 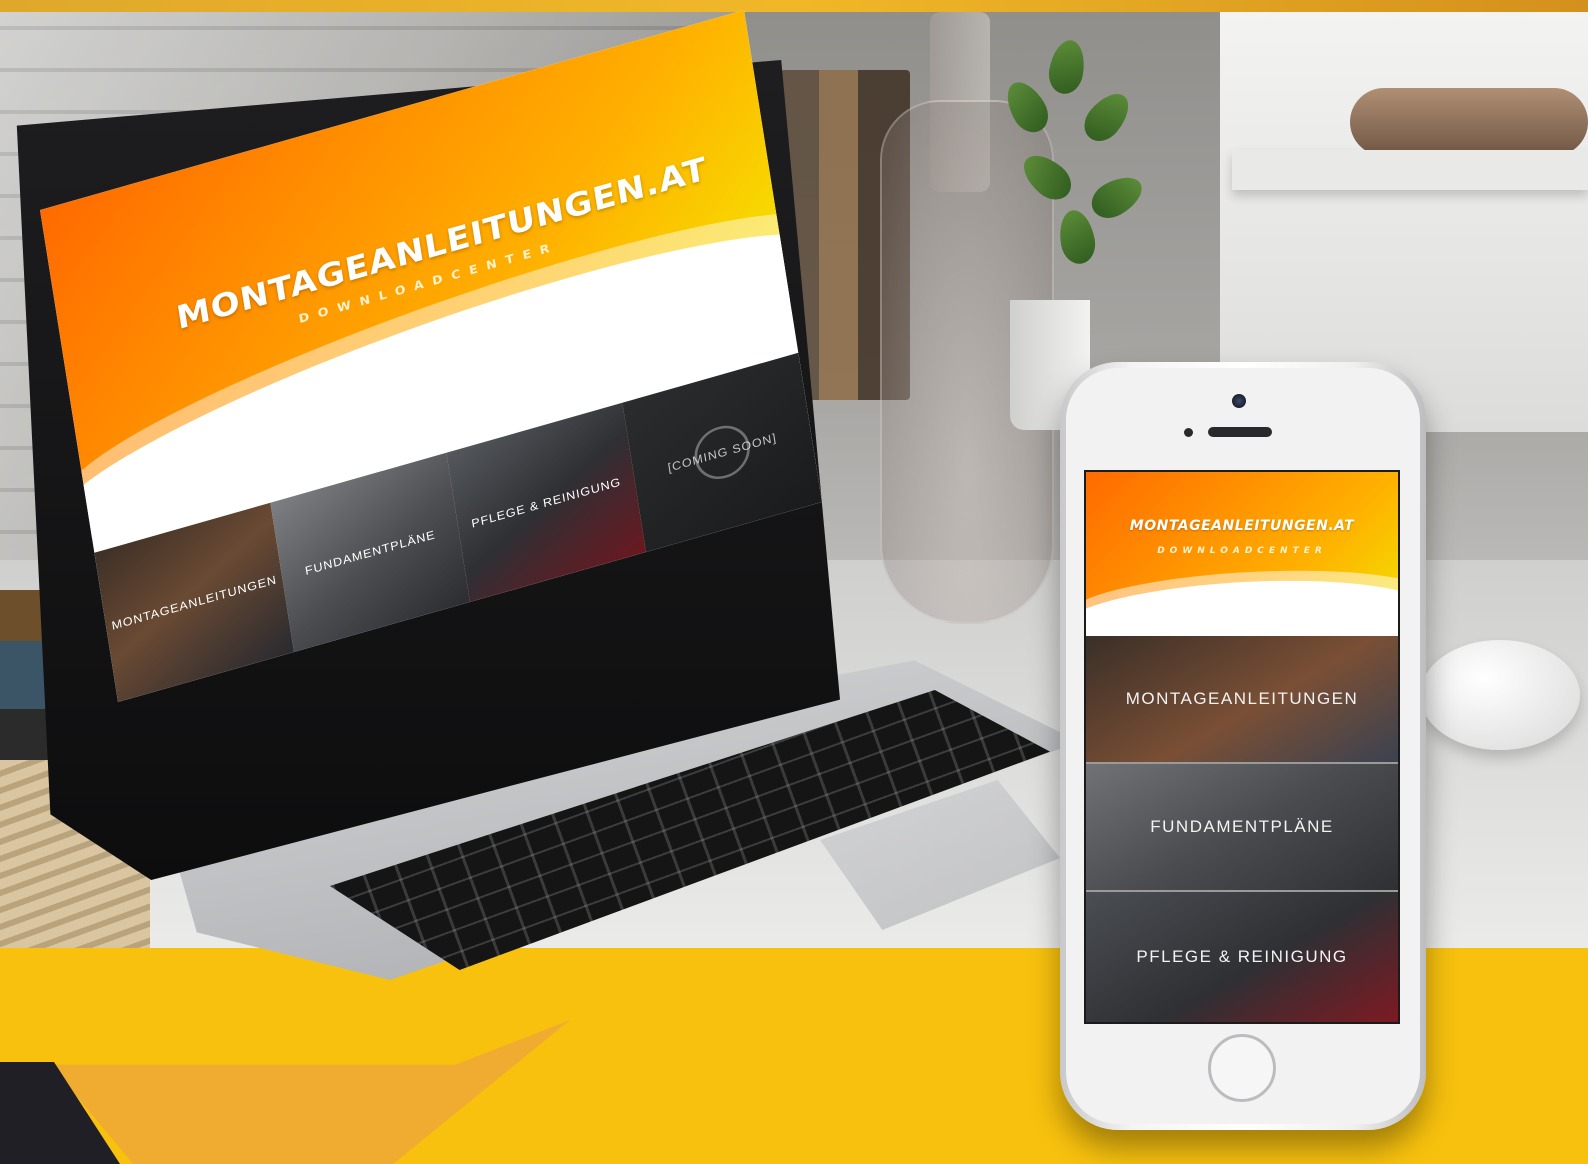 I want to click on computer-mouse, so click(x=1500, y=695).